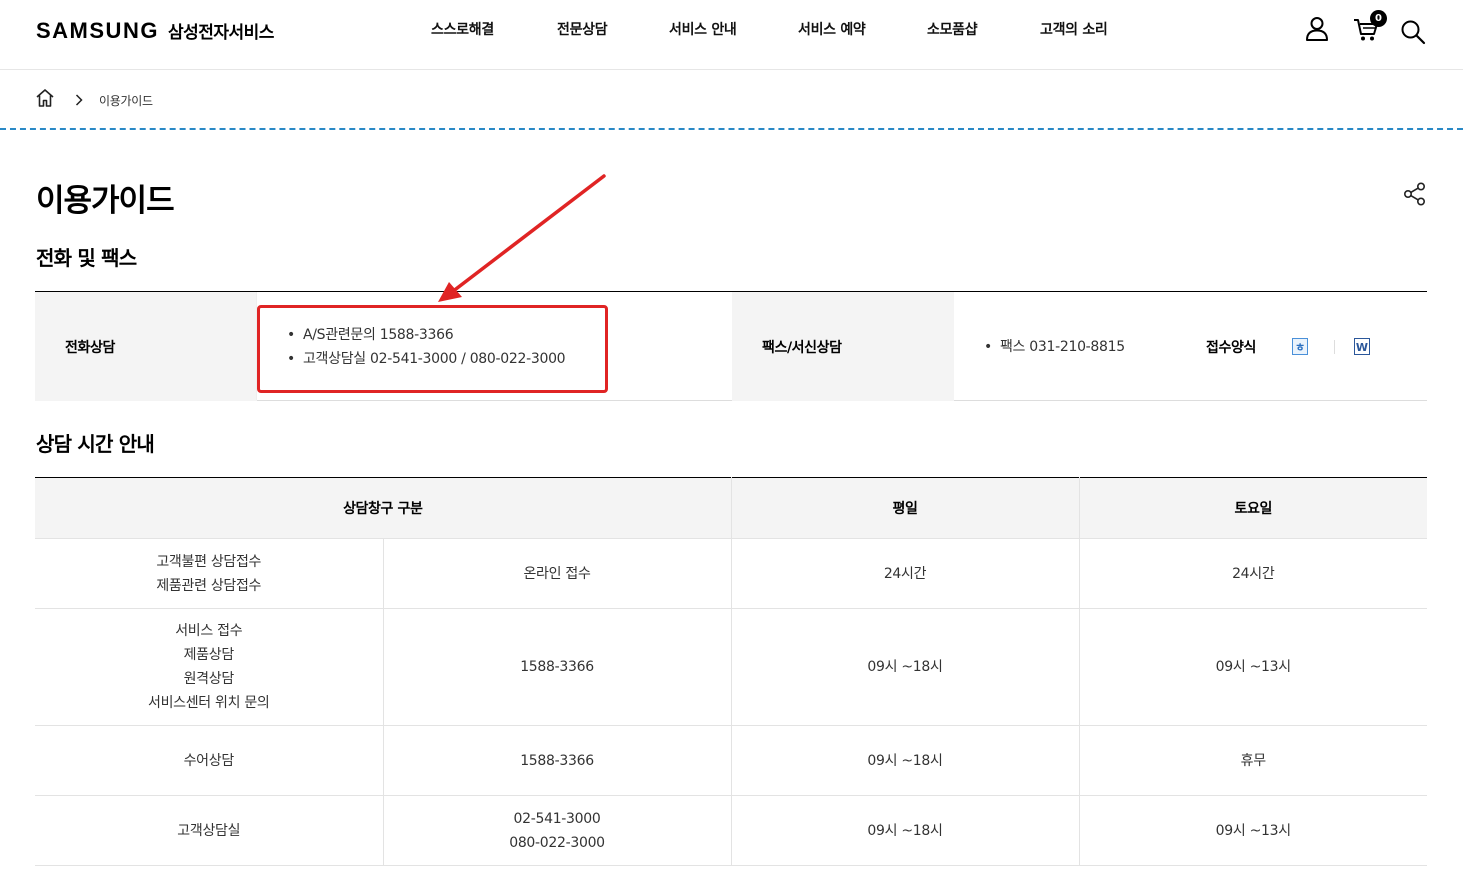  Describe the element at coordinates (1231, 347) in the screenshot. I see `form-label: 접수양식` at that location.